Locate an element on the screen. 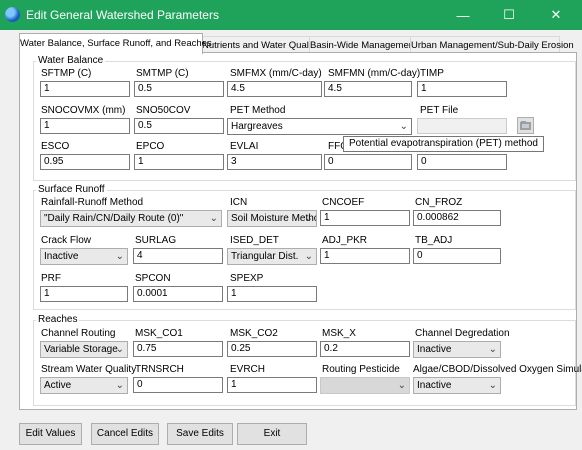  stream-water-quality-value: Active is located at coordinates (58, 385).